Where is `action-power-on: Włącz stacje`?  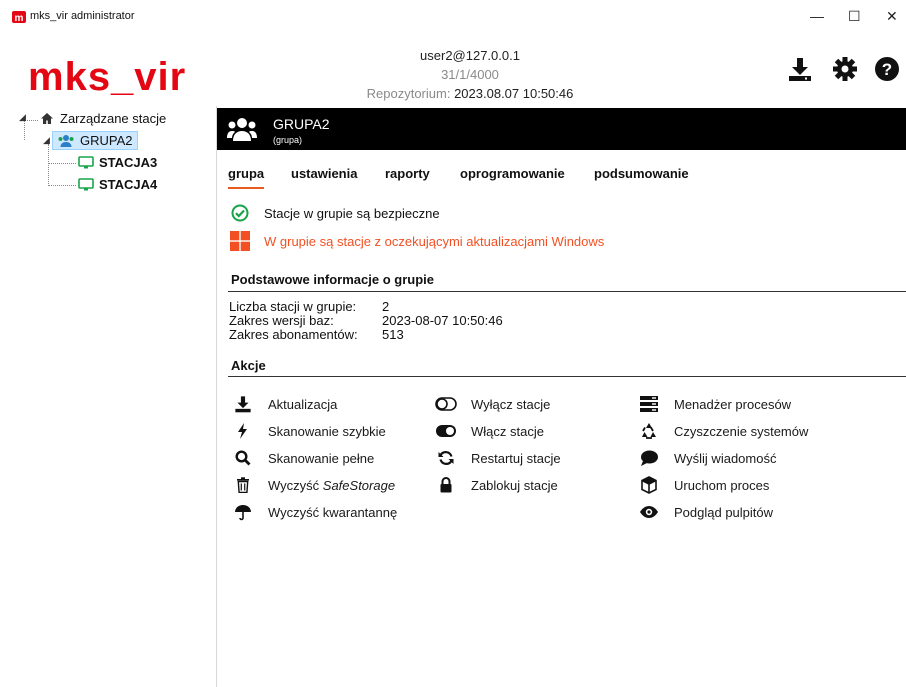
action-power-on: Włącz stacje is located at coordinates (489, 431).